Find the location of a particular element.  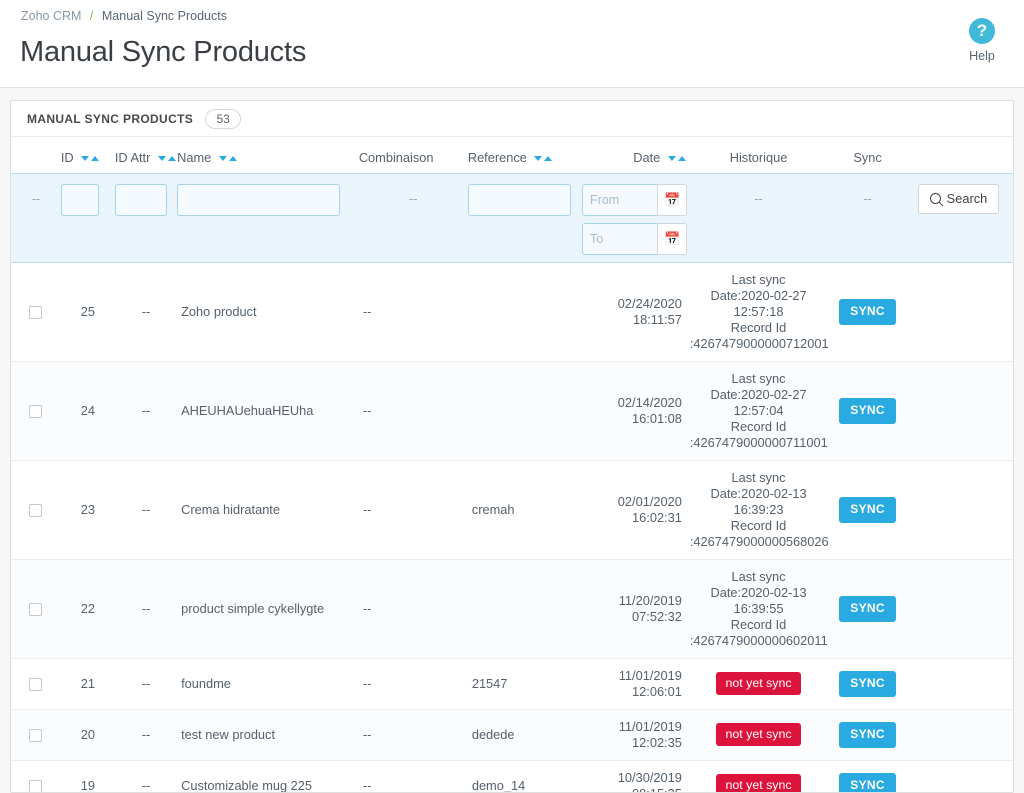

cell-historique: not yet sync is located at coordinates (758, 734).